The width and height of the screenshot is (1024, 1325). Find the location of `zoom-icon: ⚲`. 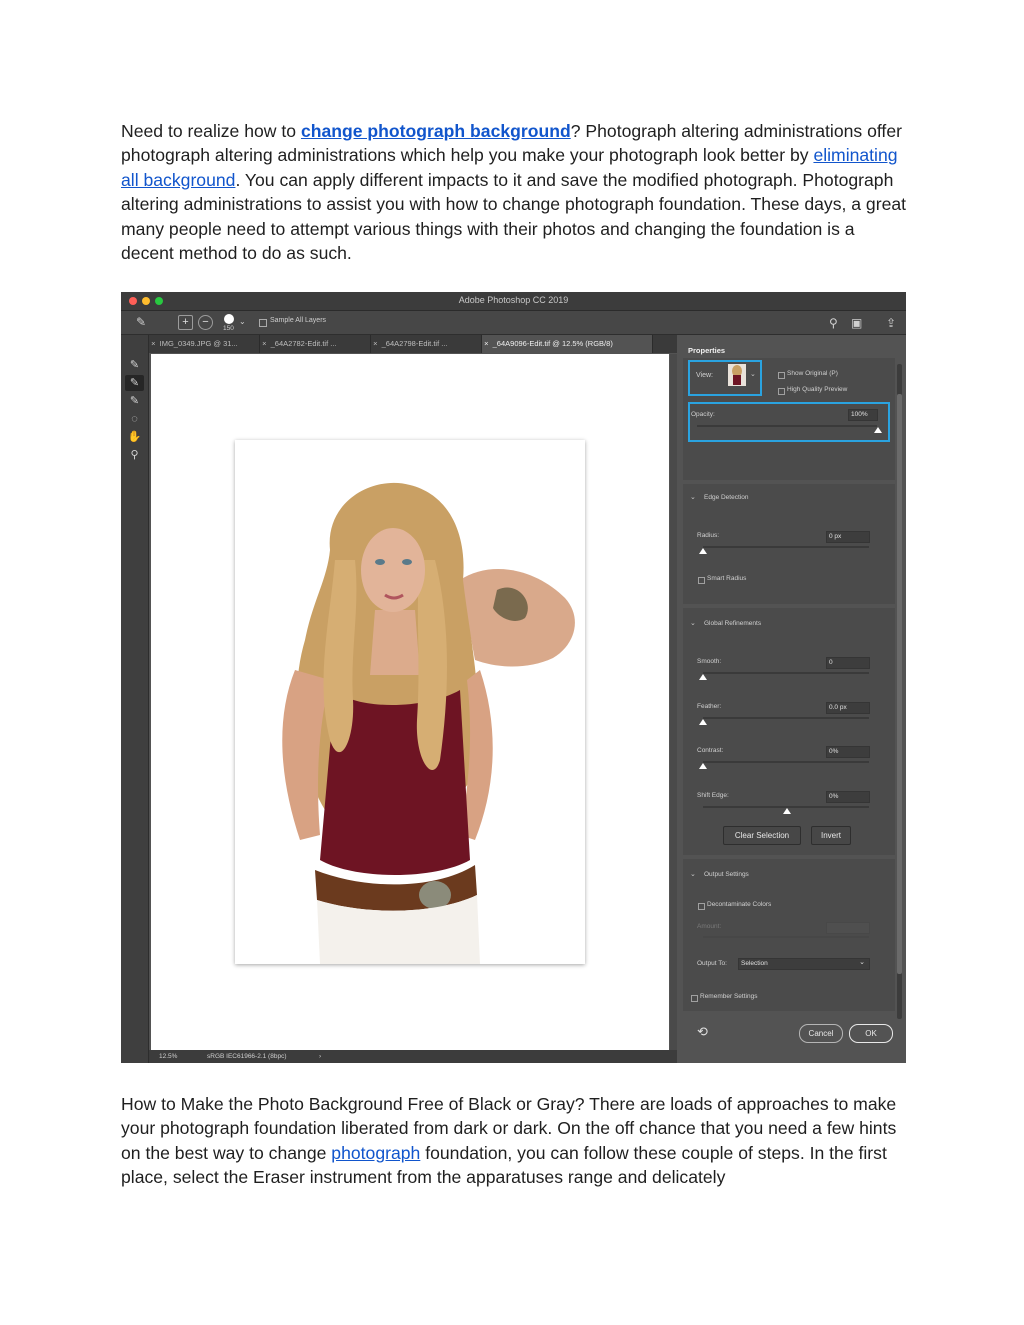

zoom-icon: ⚲ is located at coordinates (134, 455).